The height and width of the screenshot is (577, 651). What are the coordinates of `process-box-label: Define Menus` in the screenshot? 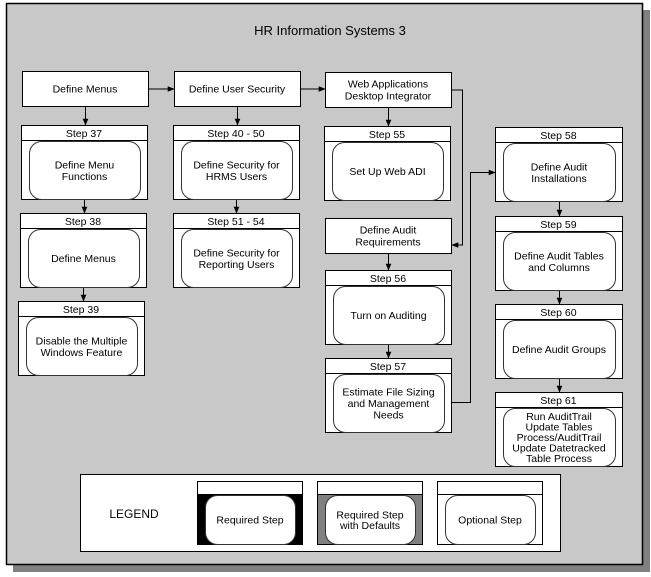 It's located at (85, 90).